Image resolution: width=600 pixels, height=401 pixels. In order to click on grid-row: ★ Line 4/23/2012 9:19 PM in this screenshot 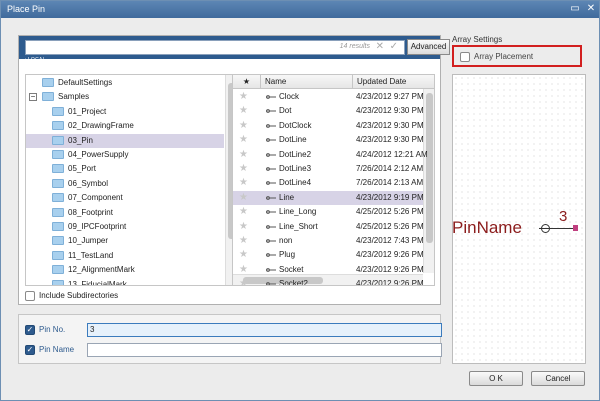, I will do `click(328, 197)`.